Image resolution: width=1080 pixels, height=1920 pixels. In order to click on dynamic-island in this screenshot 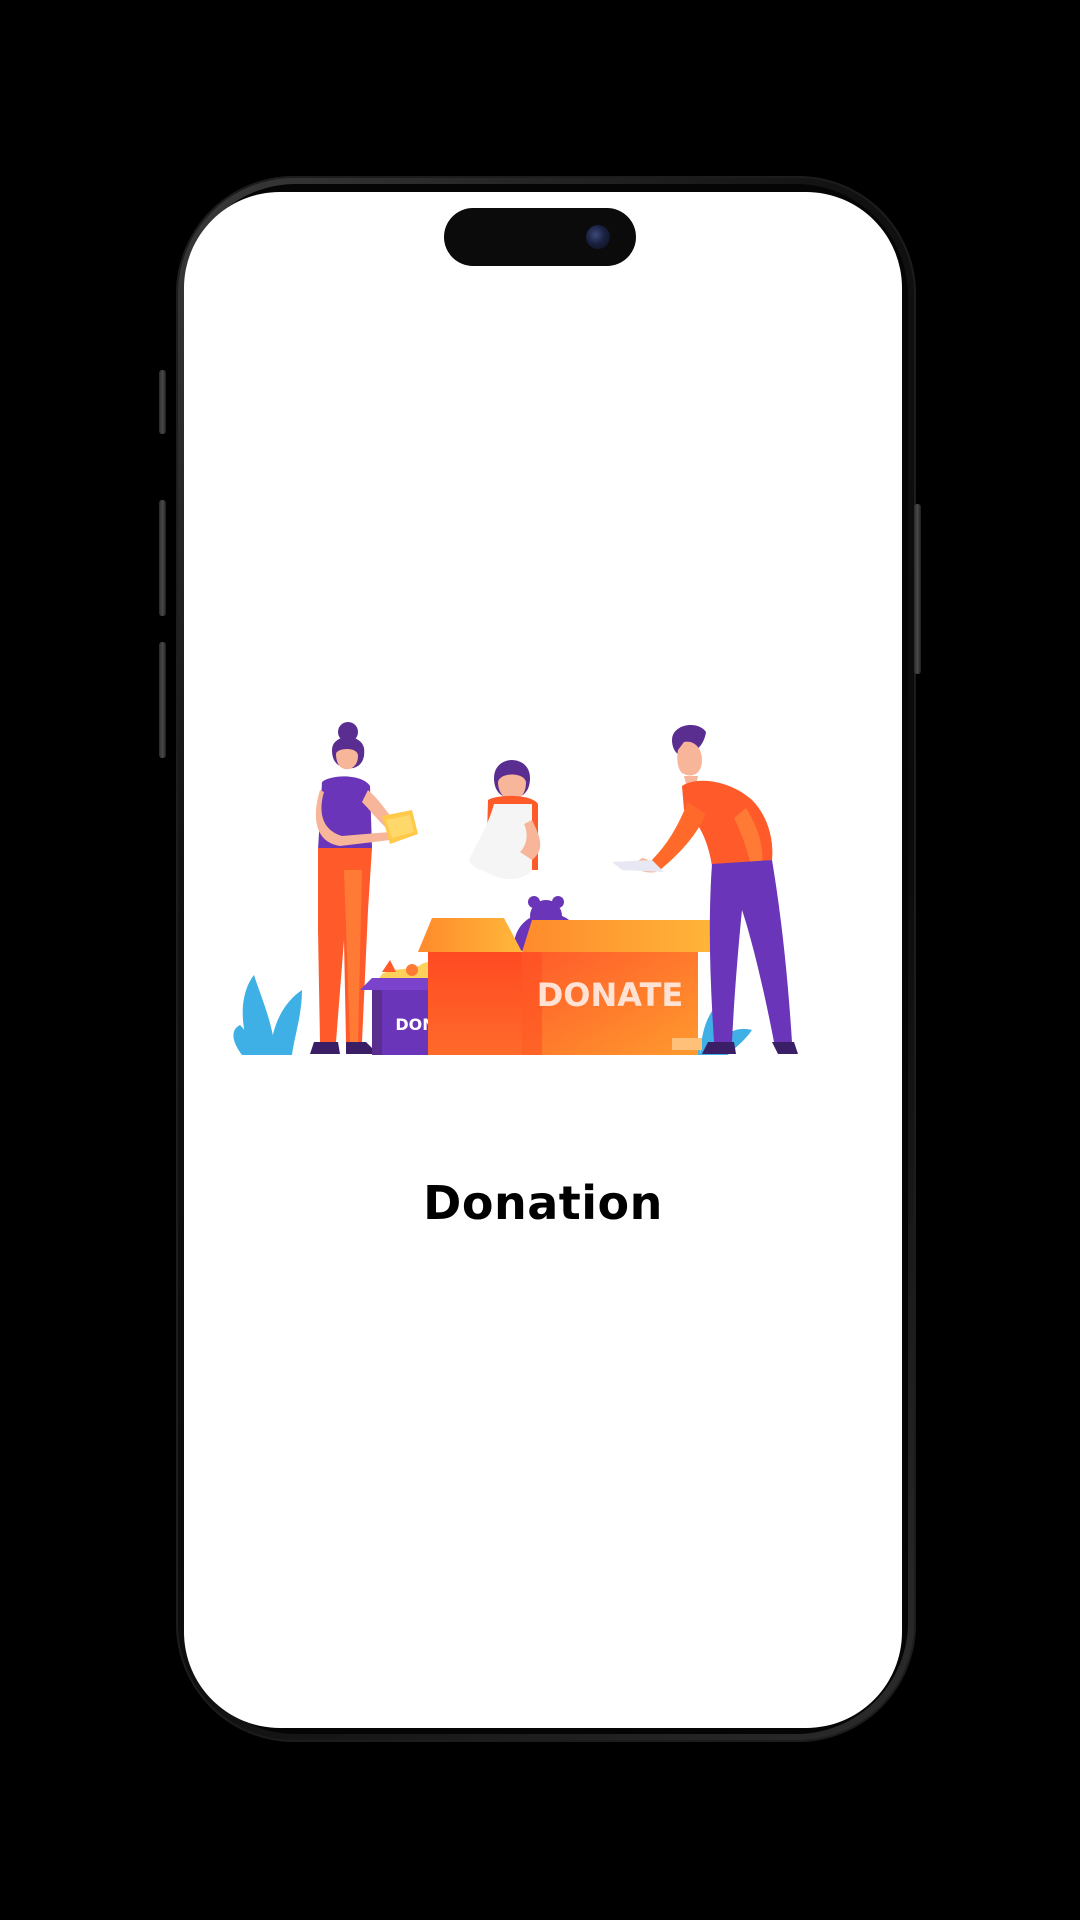, I will do `click(540, 237)`.